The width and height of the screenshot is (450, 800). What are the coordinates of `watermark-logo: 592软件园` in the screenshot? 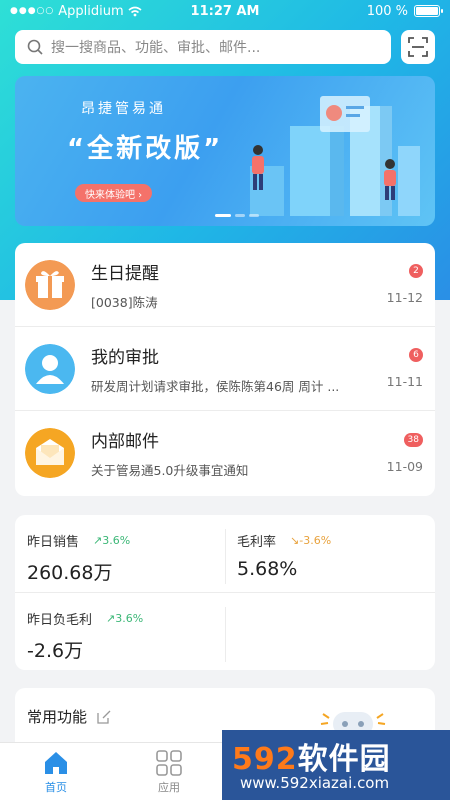 It's located at (311, 756).